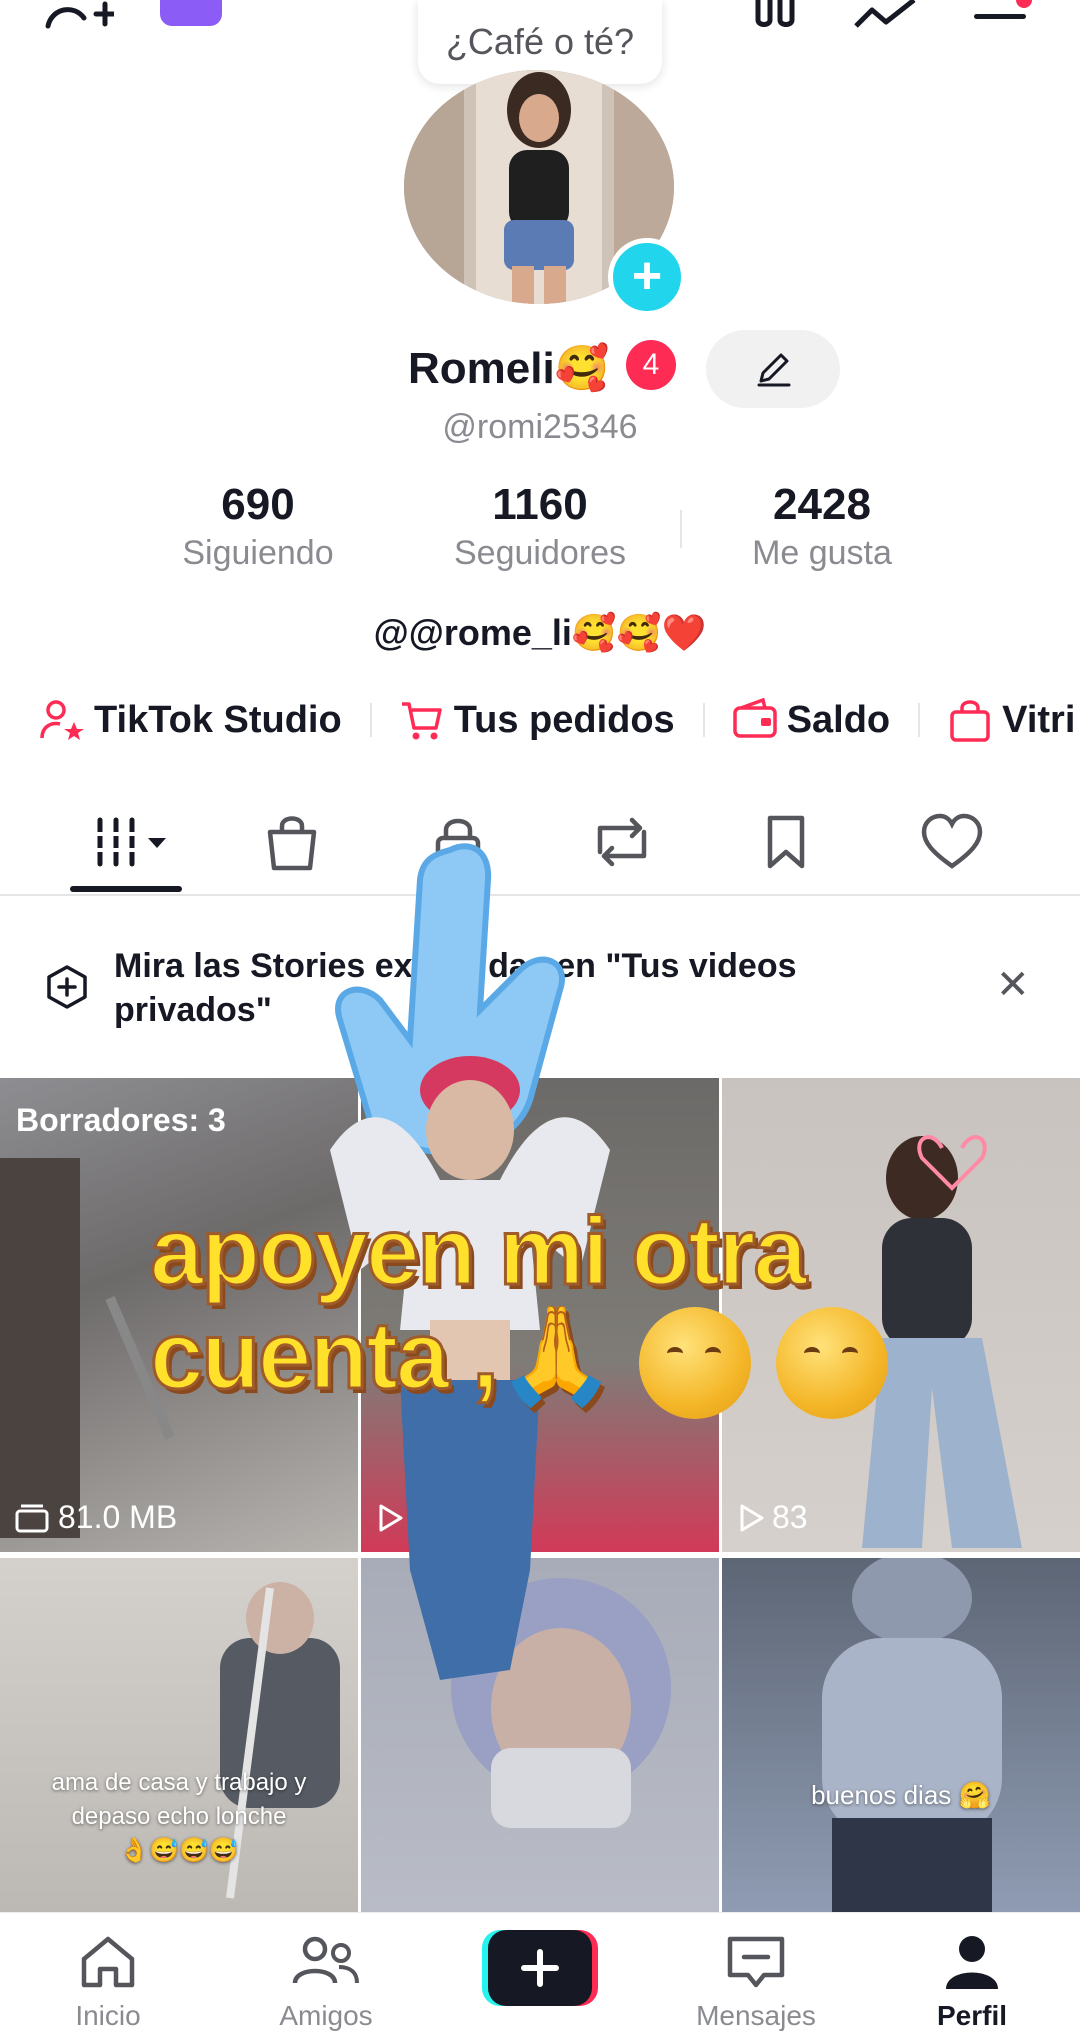  What do you see at coordinates (218, 719) in the screenshot?
I see `link-label: TikTok Studio` at bounding box center [218, 719].